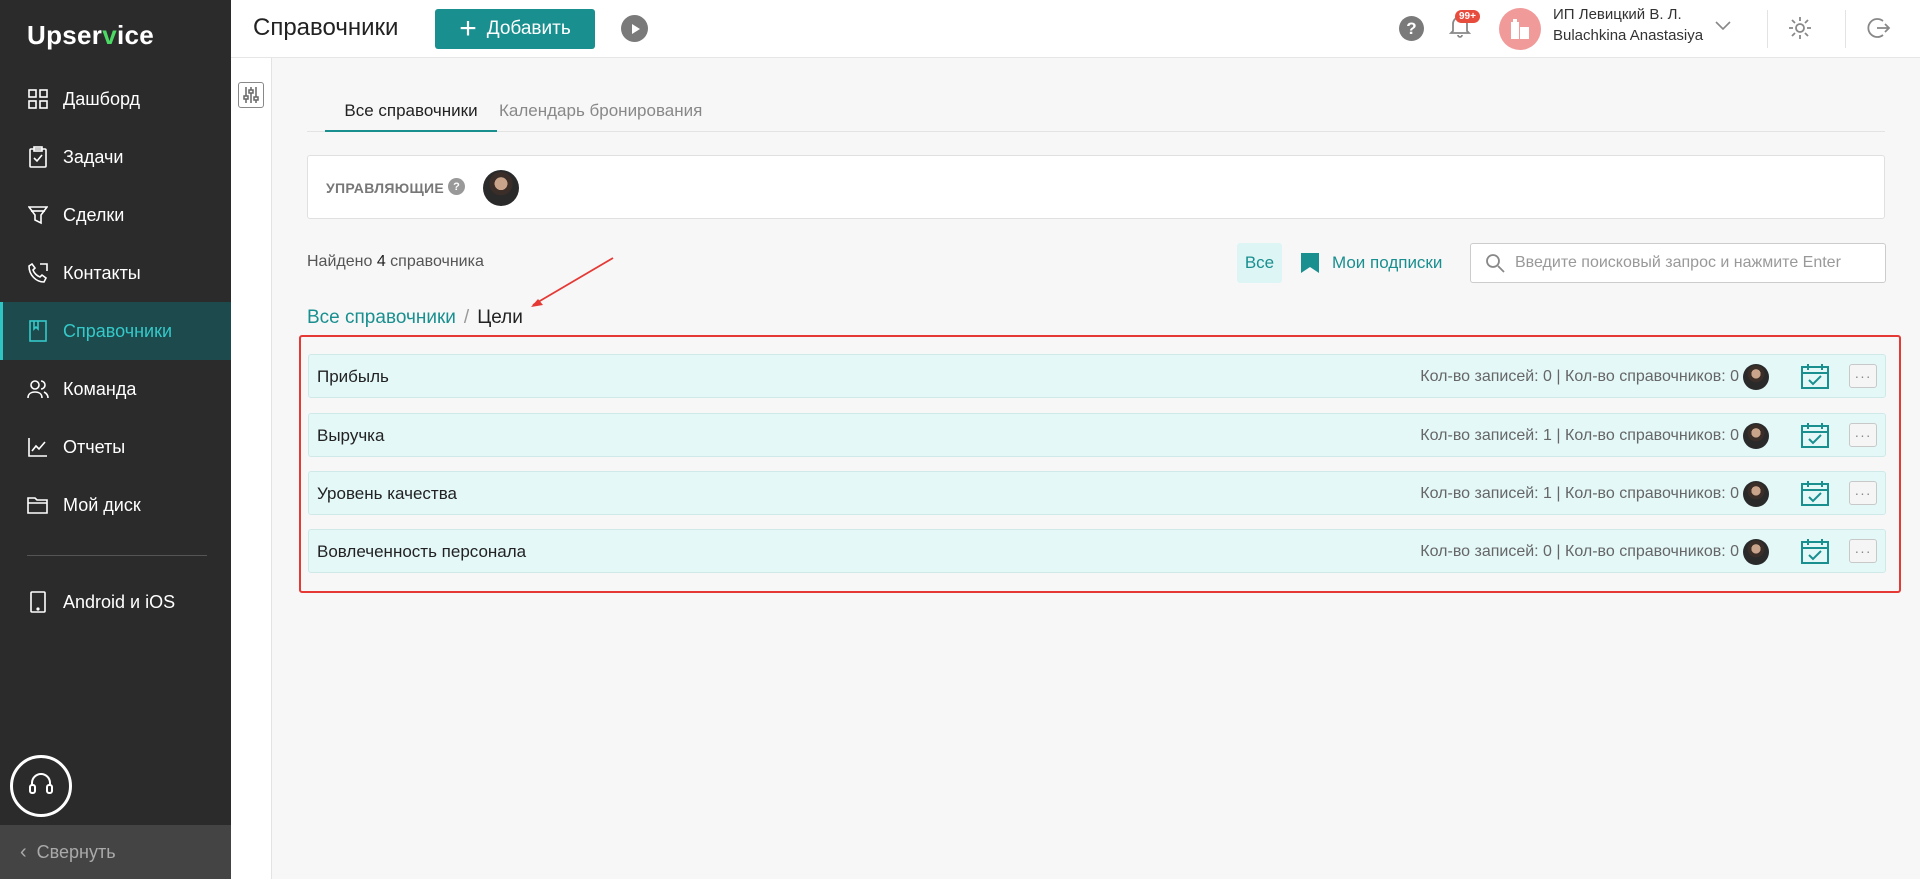 Image resolution: width=1920 pixels, height=879 pixels. Describe the element at coordinates (41, 786) in the screenshot. I see `support-button` at that location.